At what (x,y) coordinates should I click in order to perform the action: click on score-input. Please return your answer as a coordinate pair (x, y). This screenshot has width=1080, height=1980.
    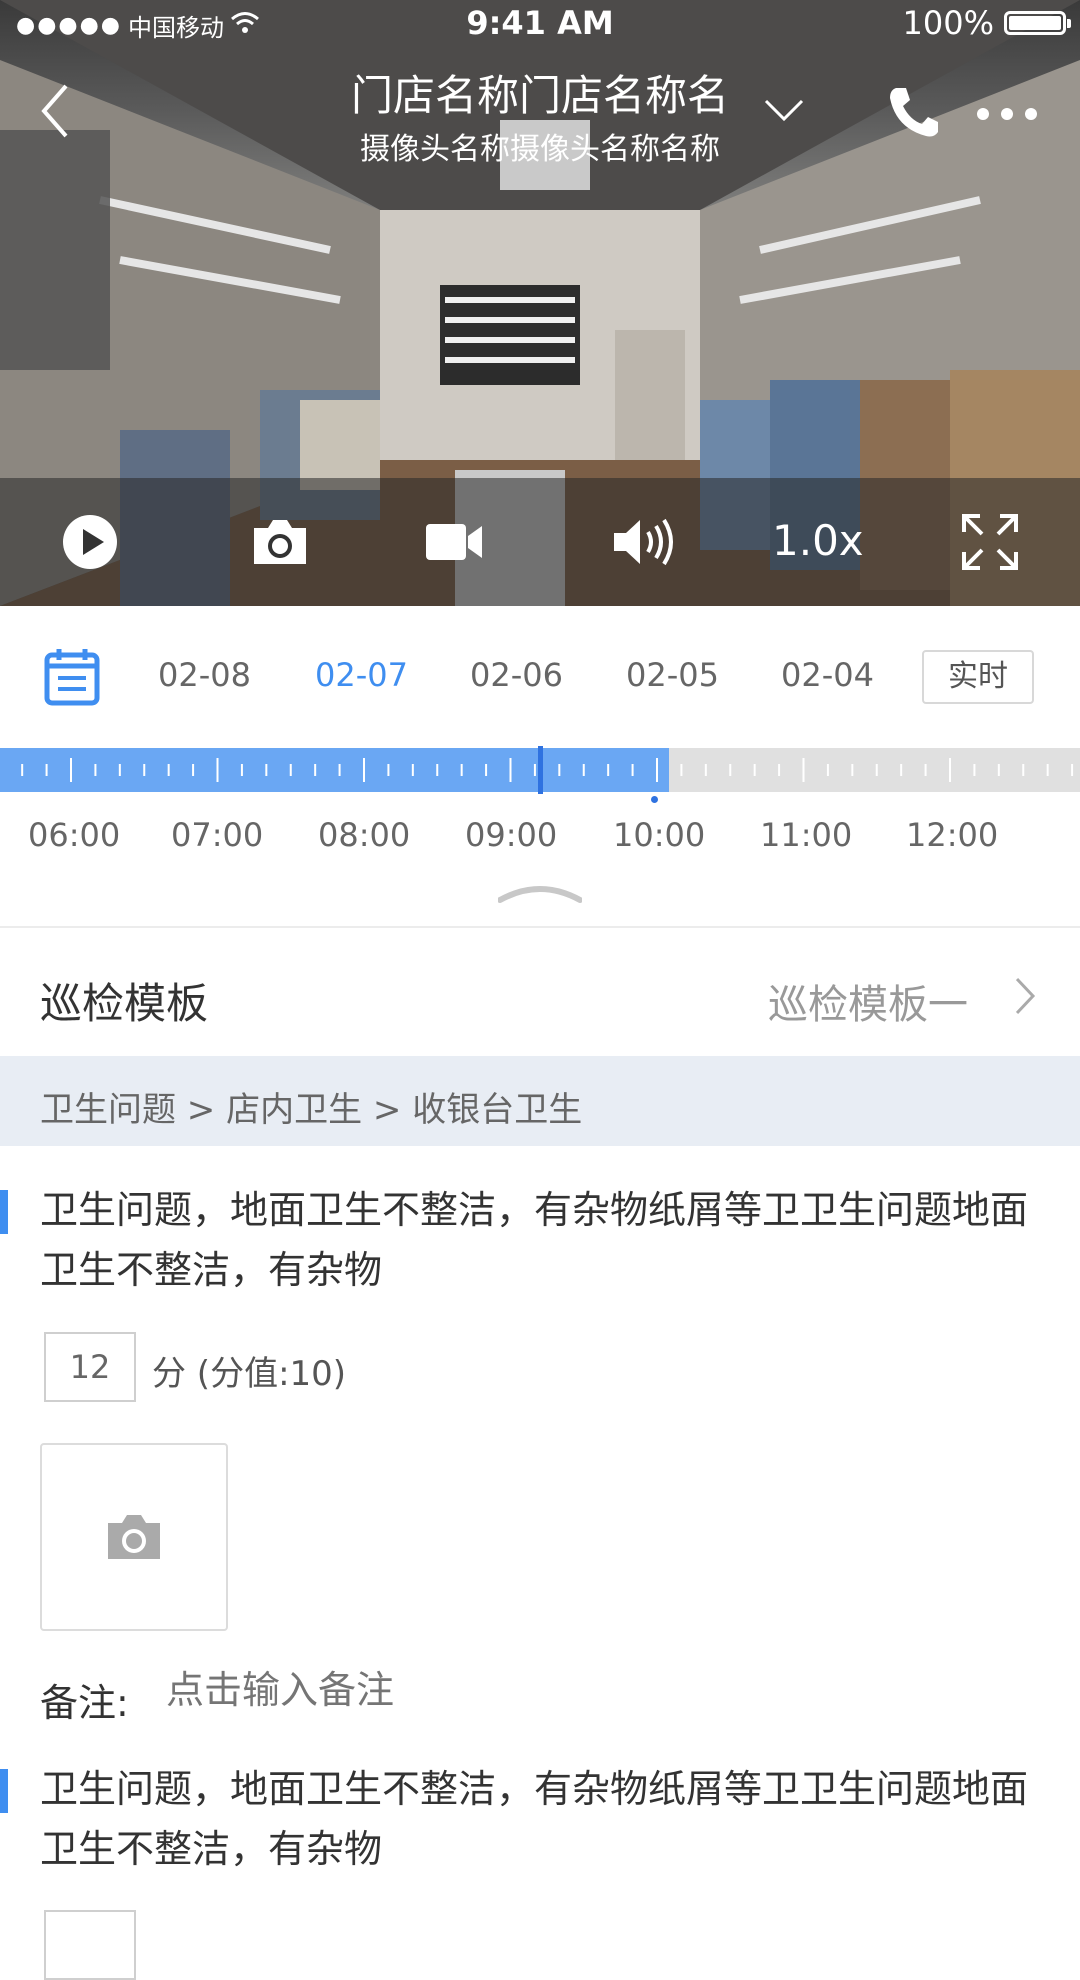
    Looking at the image, I should click on (90, 1945).